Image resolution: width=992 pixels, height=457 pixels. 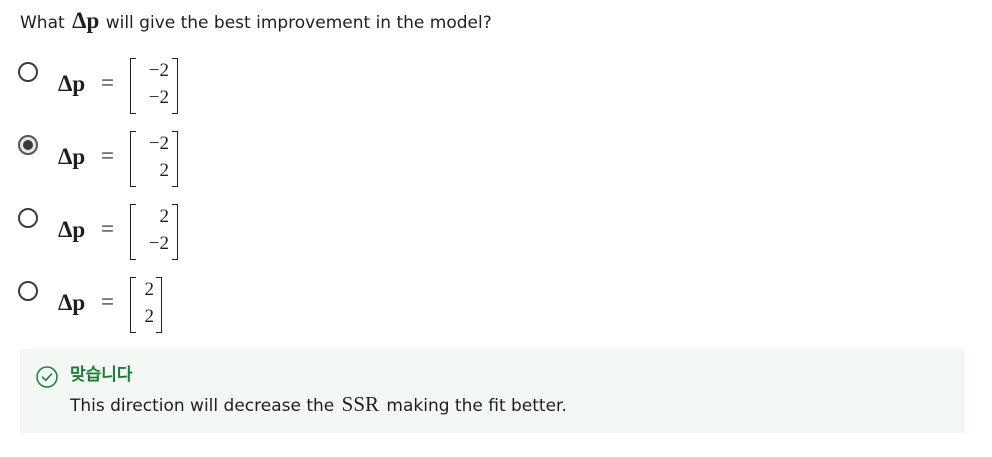 What do you see at coordinates (45, 23) in the screenshot?
I see `question-prefix: What` at bounding box center [45, 23].